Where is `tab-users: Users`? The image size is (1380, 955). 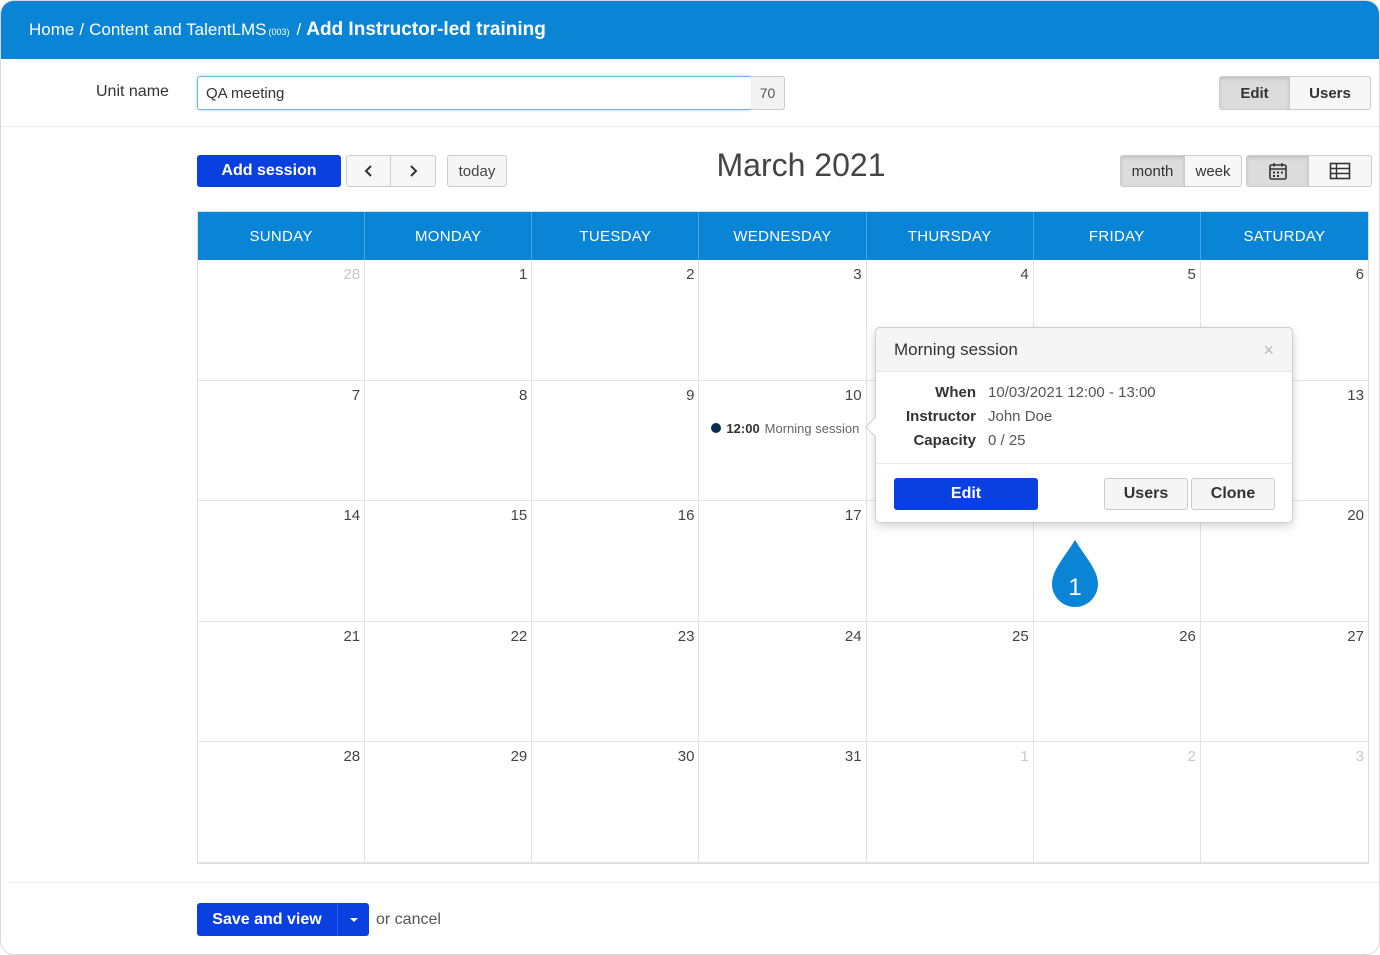
tab-users: Users is located at coordinates (1330, 93).